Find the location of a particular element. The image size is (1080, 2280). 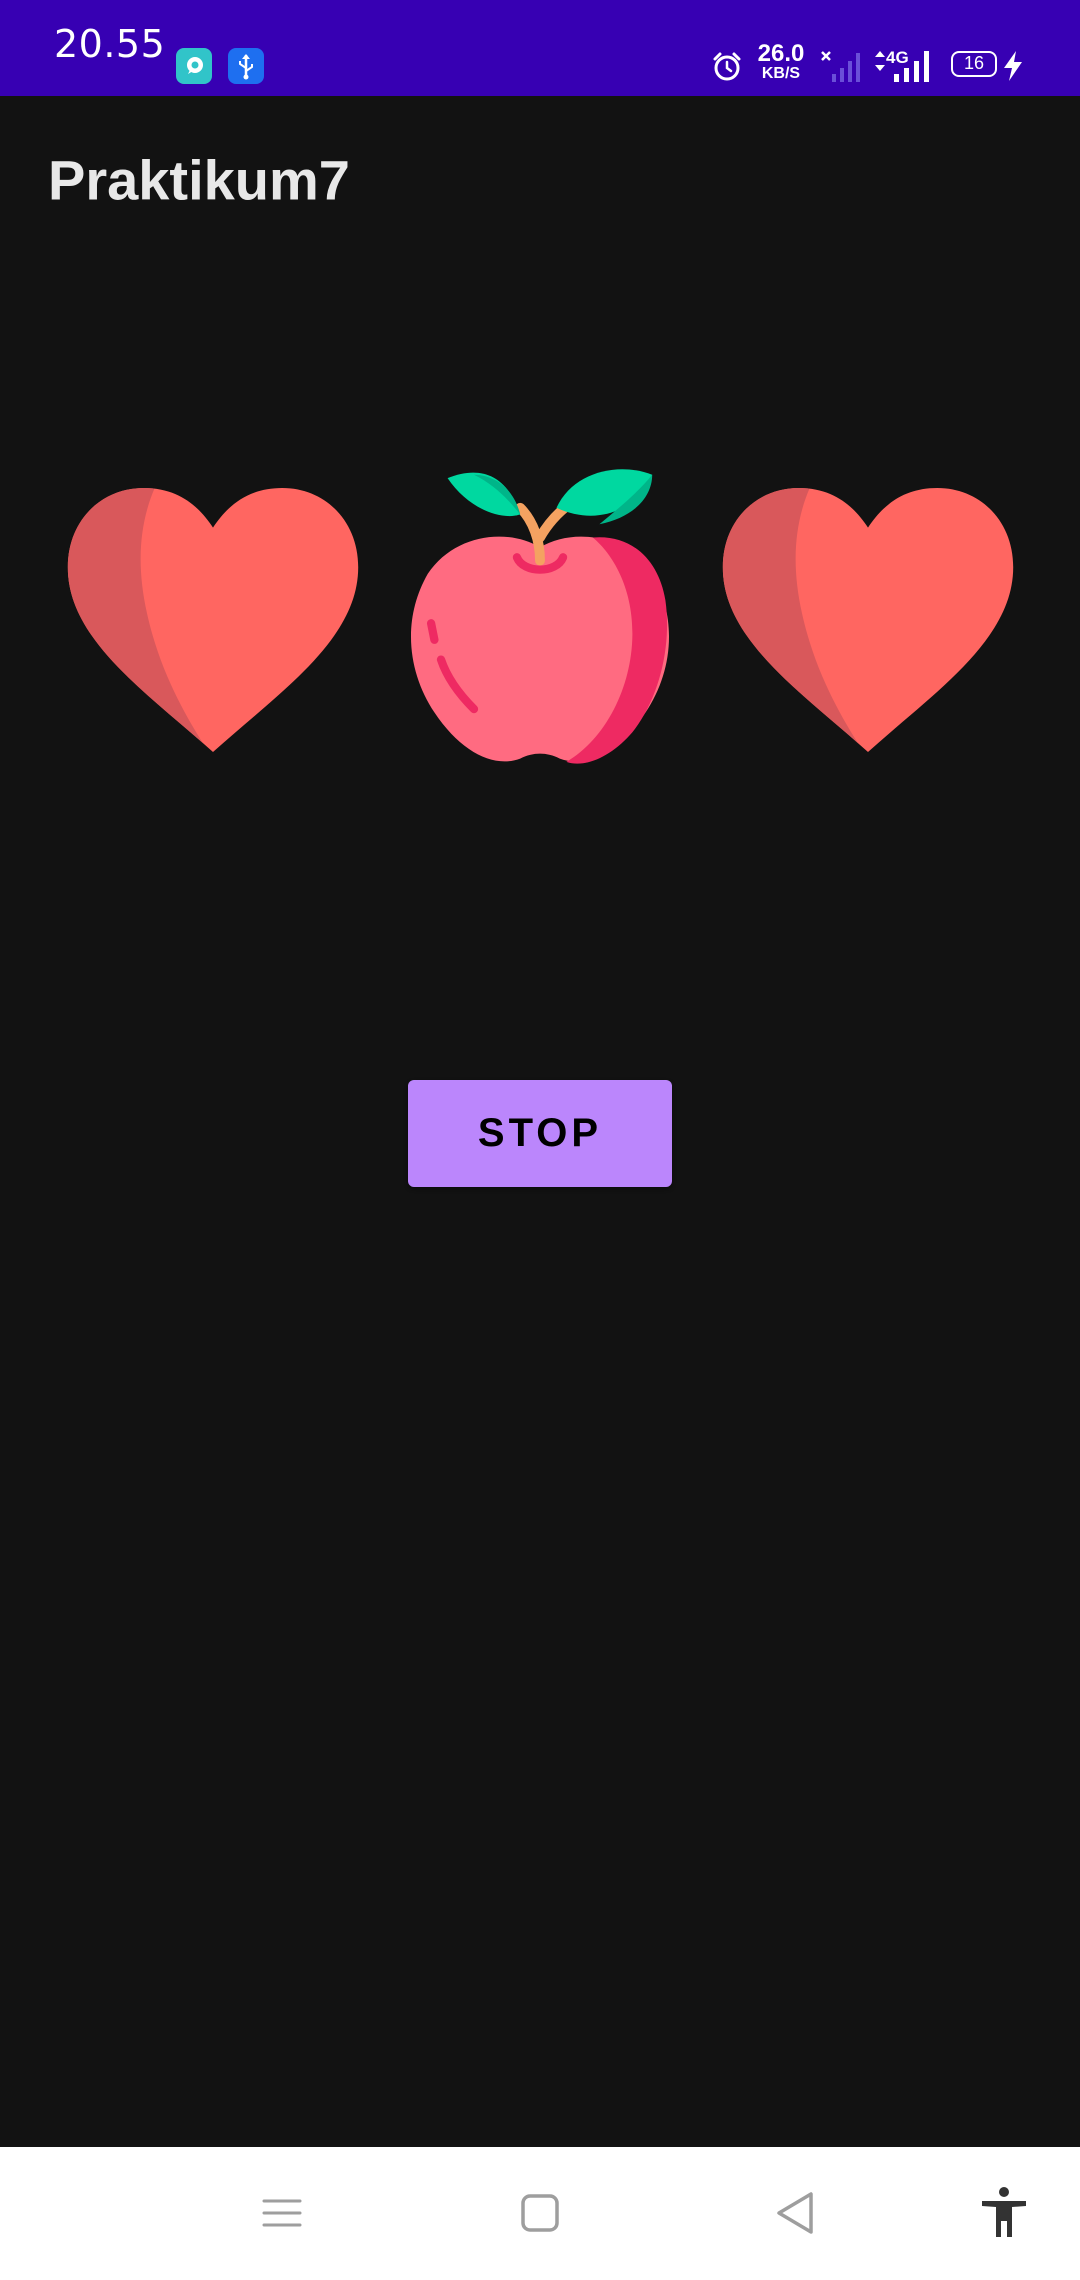

accessibility-icon is located at coordinates (1004, 2213).